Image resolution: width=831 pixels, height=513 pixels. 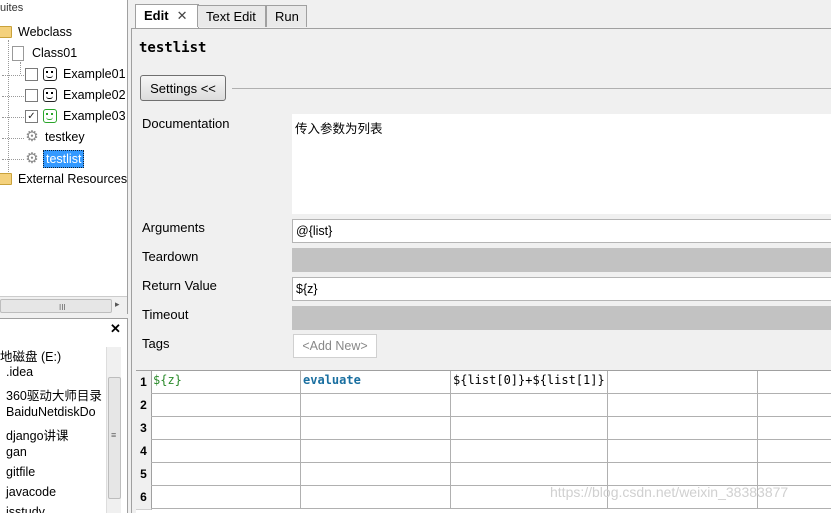 What do you see at coordinates (226, 382) in the screenshot?
I see `grid-cell: ${z}` at bounding box center [226, 382].